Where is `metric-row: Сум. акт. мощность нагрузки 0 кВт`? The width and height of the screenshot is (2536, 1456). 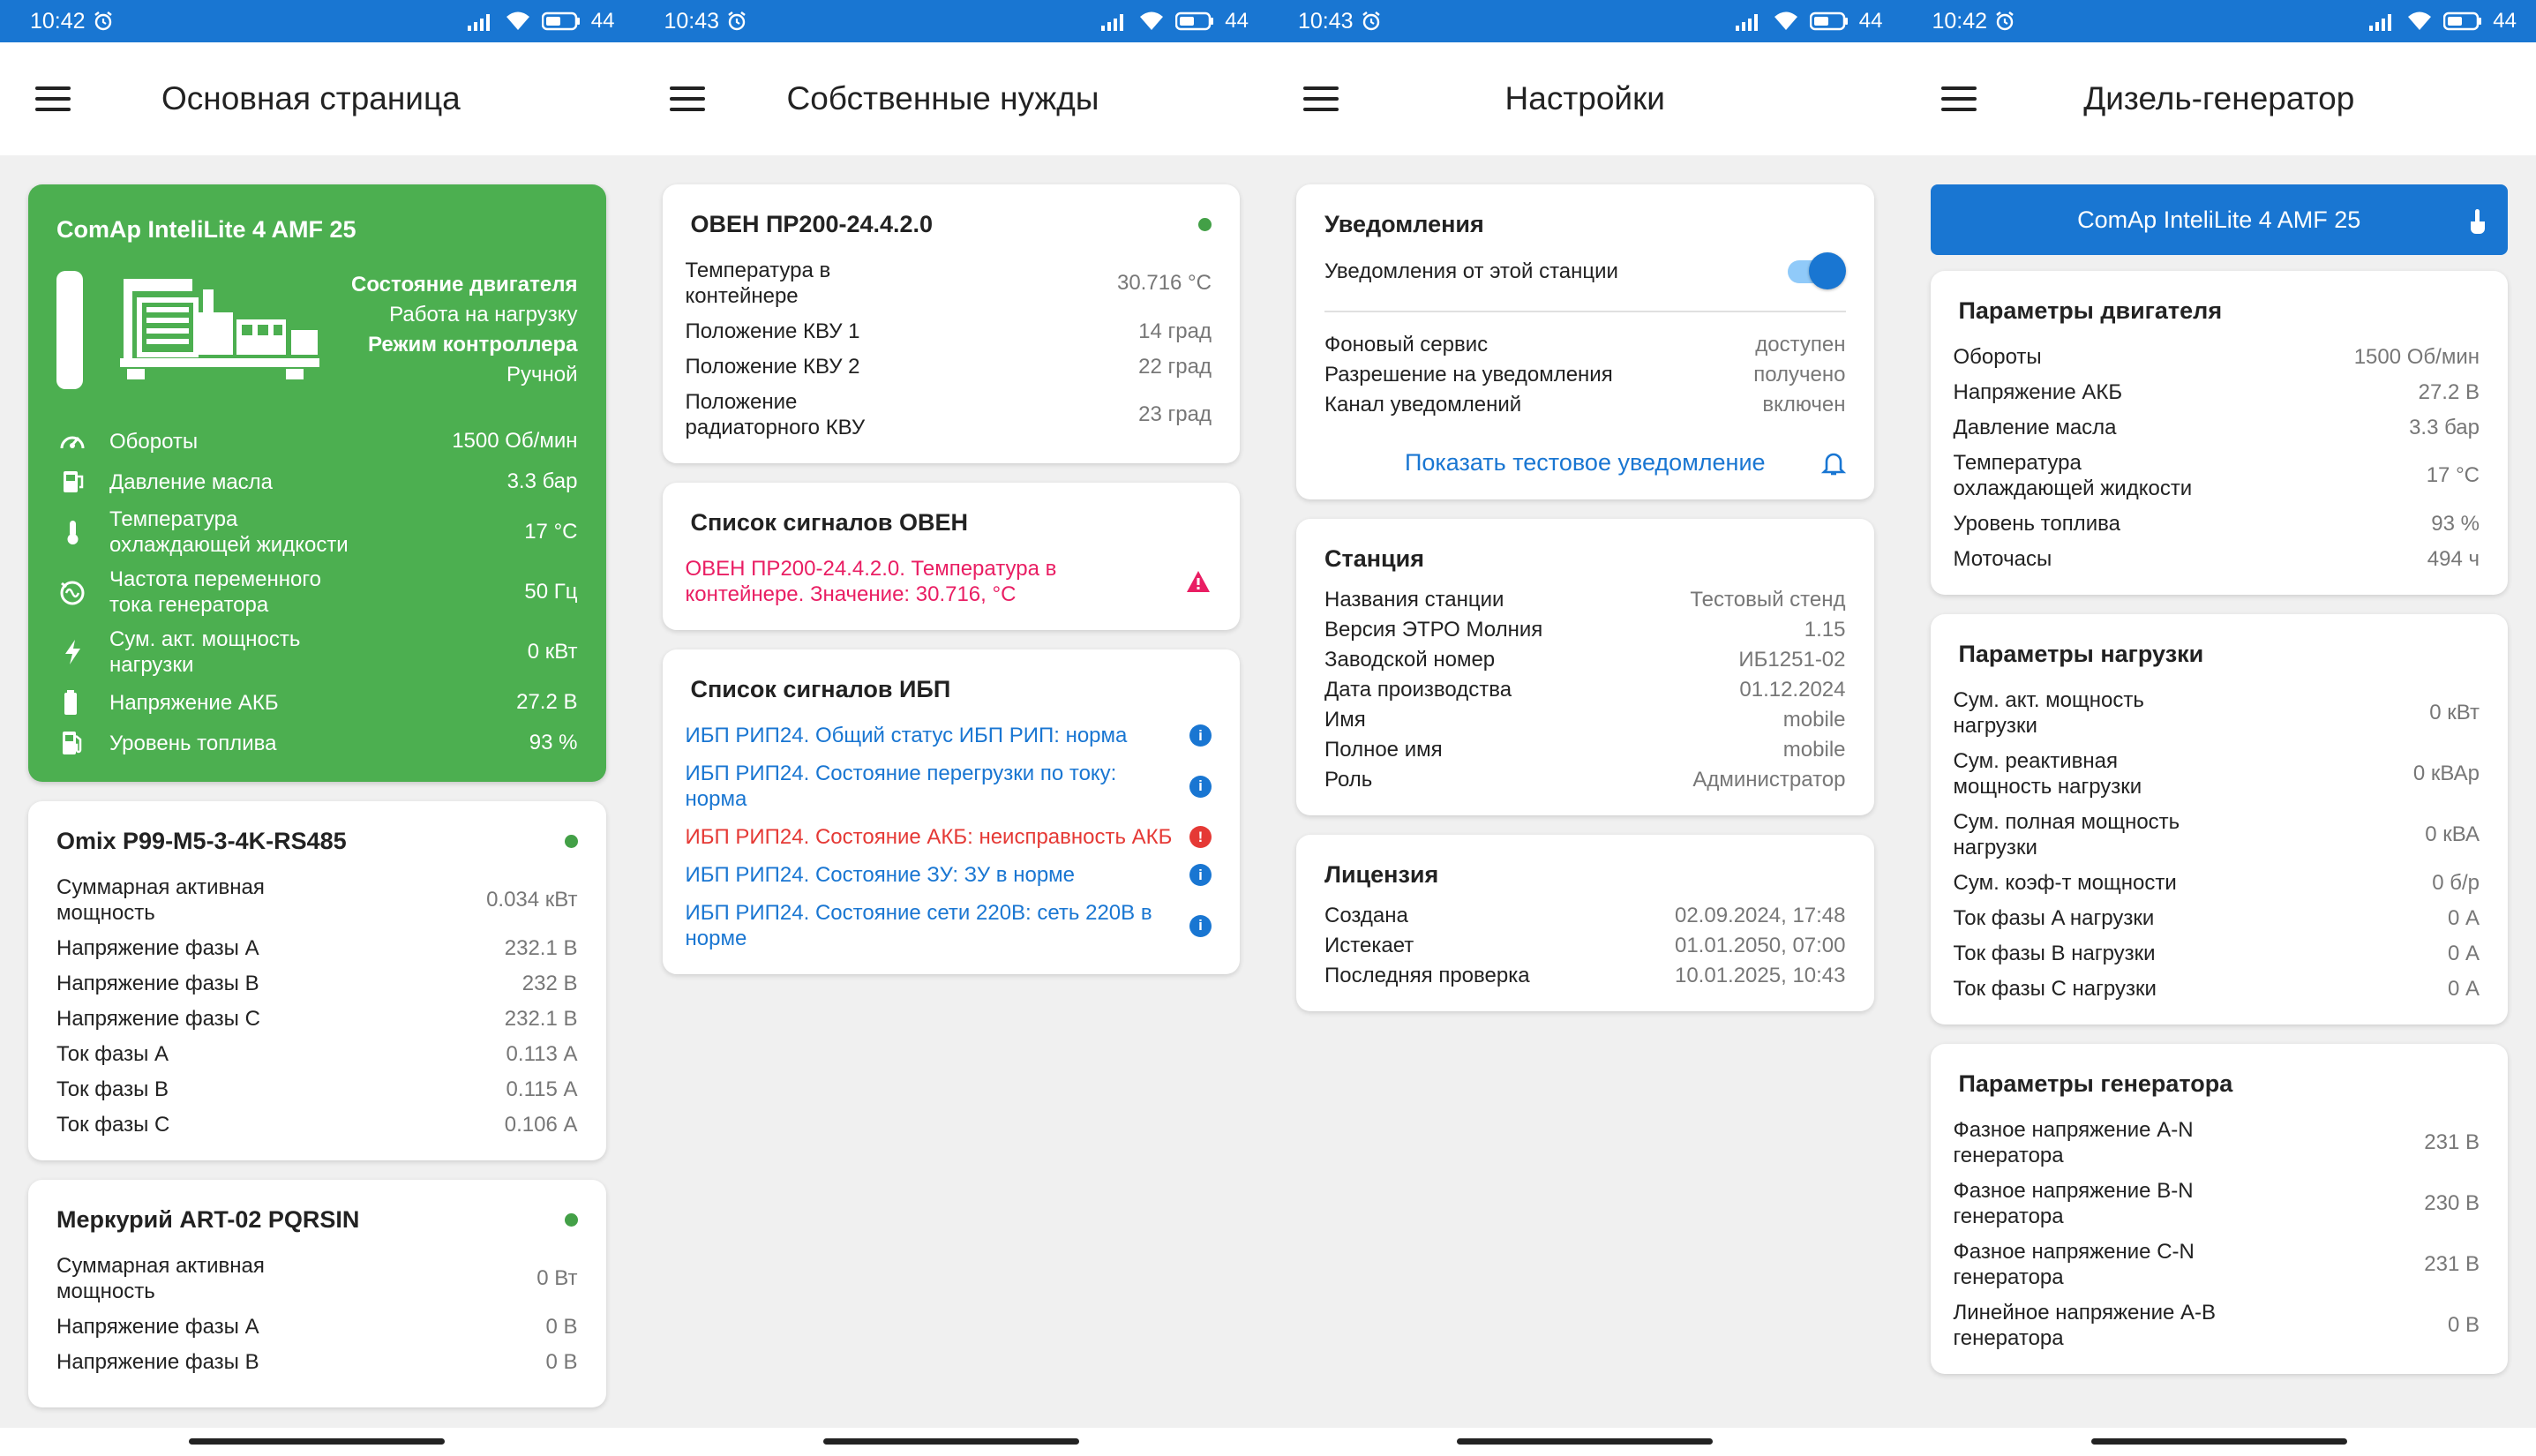
metric-row: Сум. акт. мощность нагрузки 0 кВт is located at coordinates (317, 652).